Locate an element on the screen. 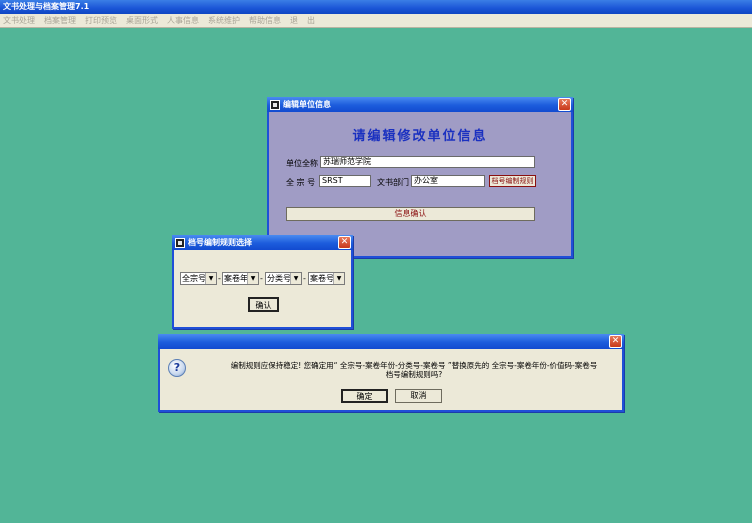 The width and height of the screenshot is (752, 523). combo-volume: 案卷号 ▼ is located at coordinates (326, 278).